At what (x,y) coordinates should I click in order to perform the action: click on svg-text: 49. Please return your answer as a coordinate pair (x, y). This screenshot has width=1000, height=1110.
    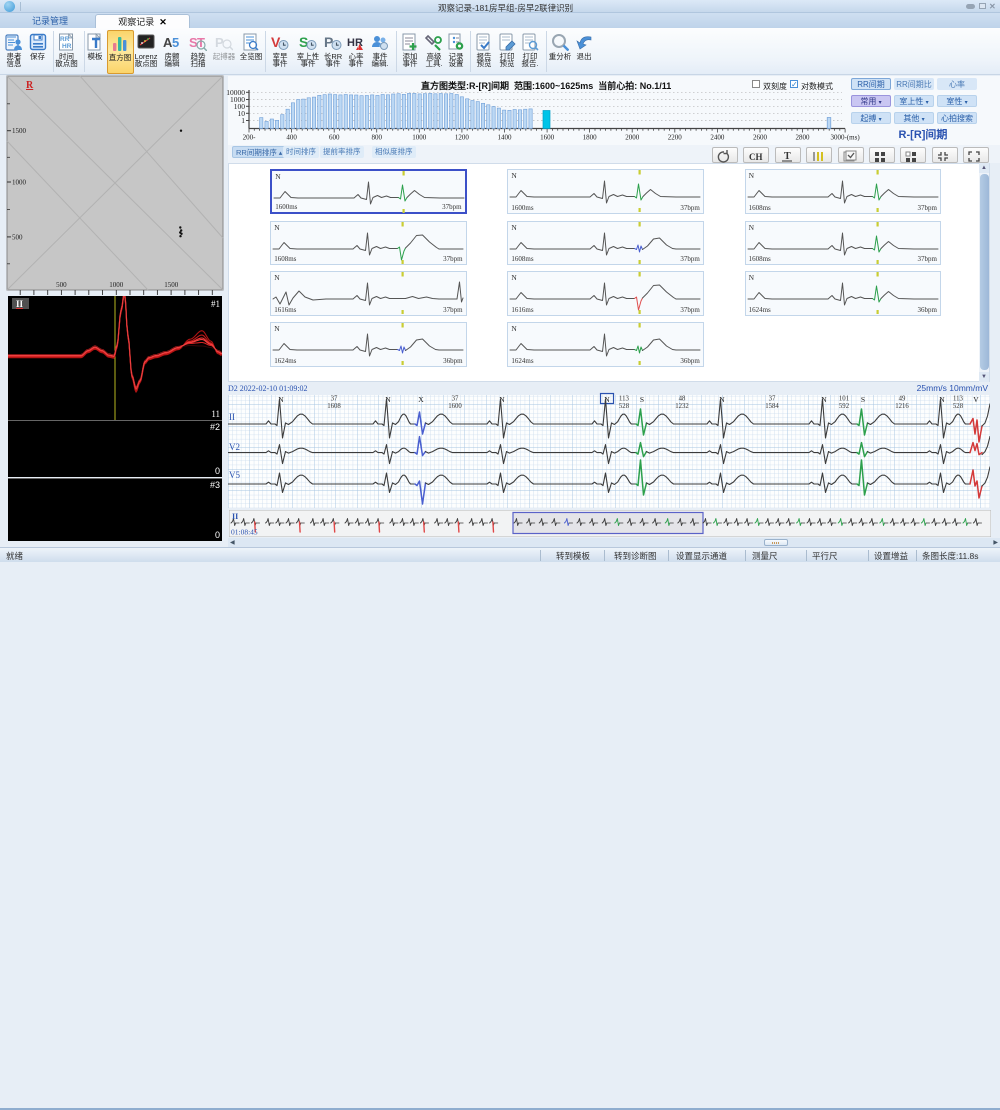
    Looking at the image, I should click on (902, 399).